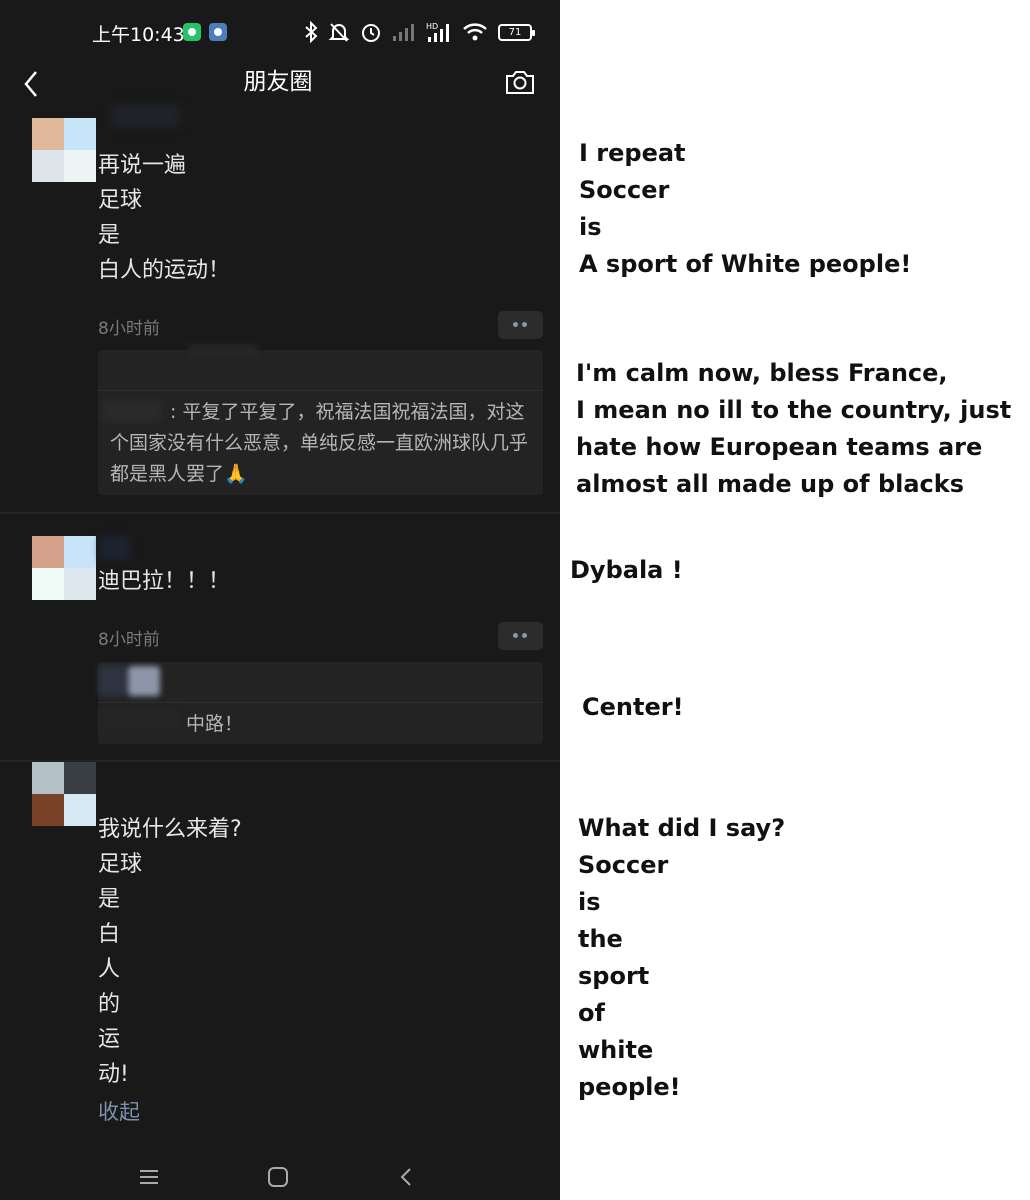  What do you see at coordinates (359, 724) in the screenshot?
I see `comment-text: 中路！` at bounding box center [359, 724].